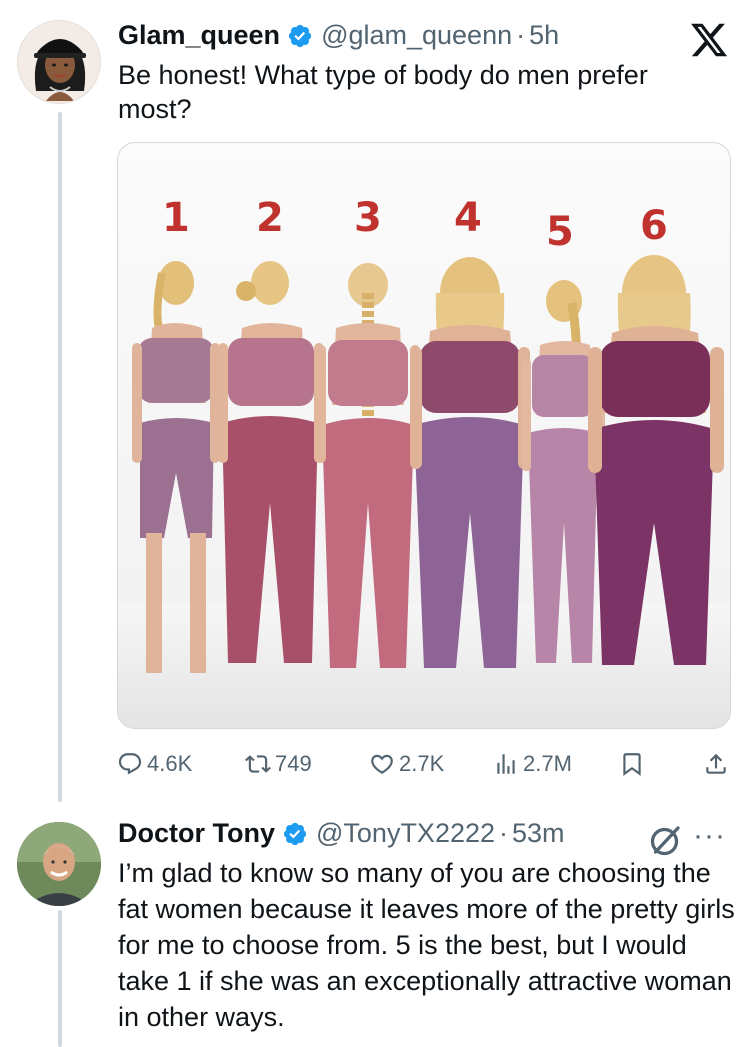 This screenshot has width=750, height=1047. Describe the element at coordinates (176, 218) in the screenshot. I see `image-label-1: 1` at that location.